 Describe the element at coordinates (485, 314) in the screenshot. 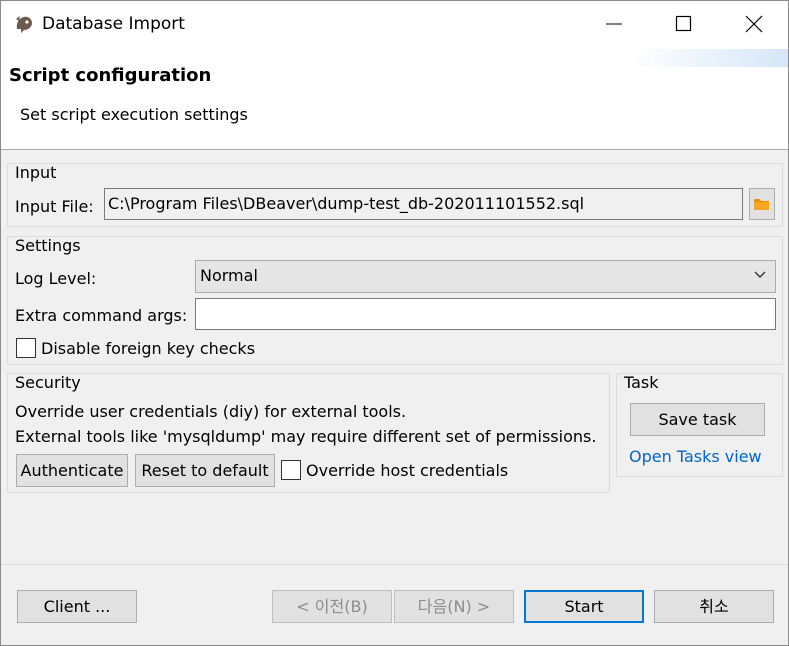

I see `extra-args-input` at that location.